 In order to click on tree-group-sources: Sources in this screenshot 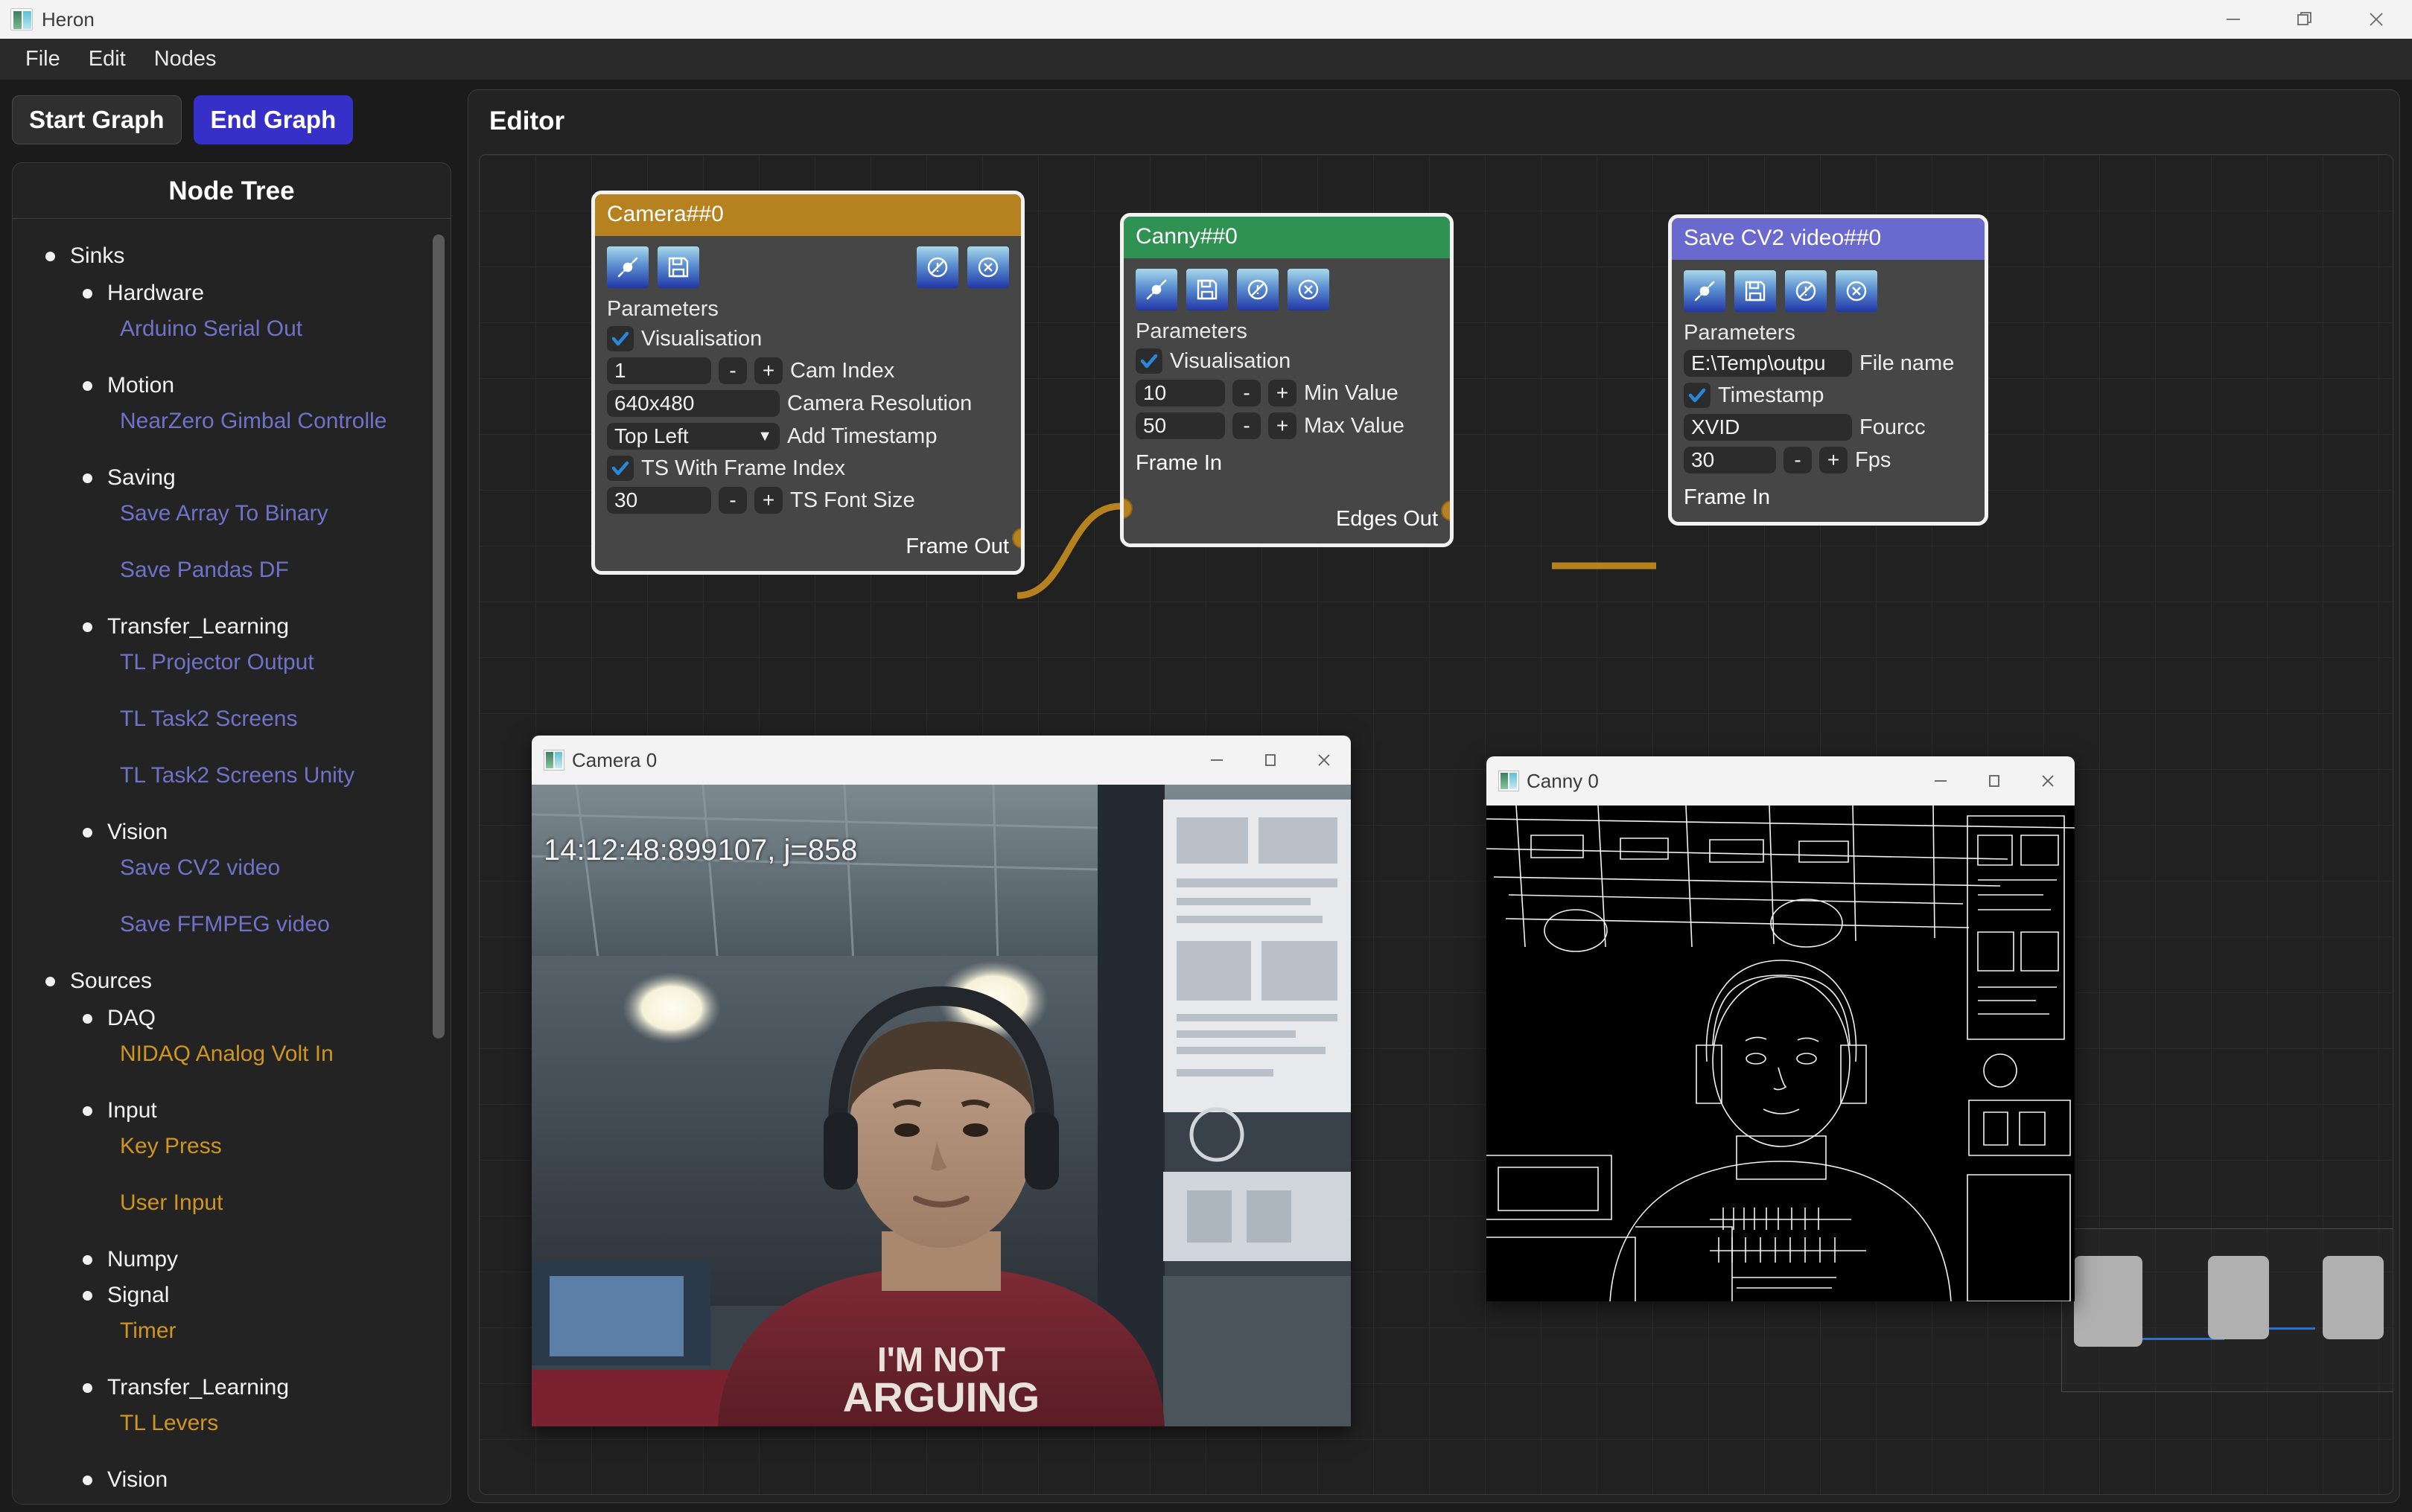, I will do `click(232, 981)`.